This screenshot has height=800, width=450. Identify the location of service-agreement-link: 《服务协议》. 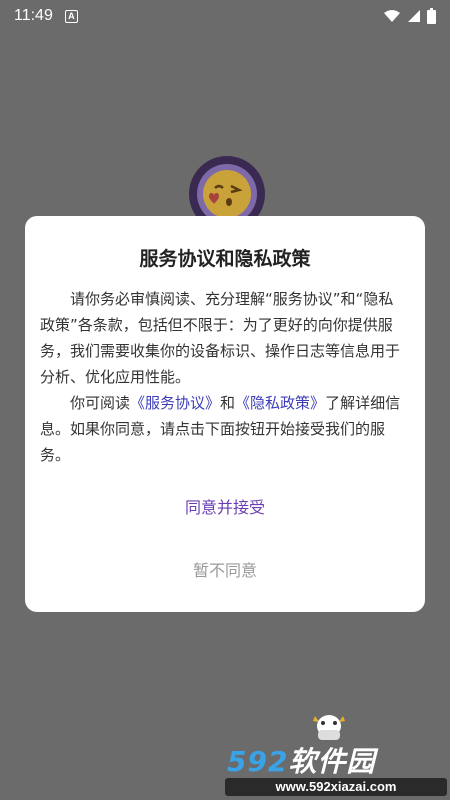
(175, 403).